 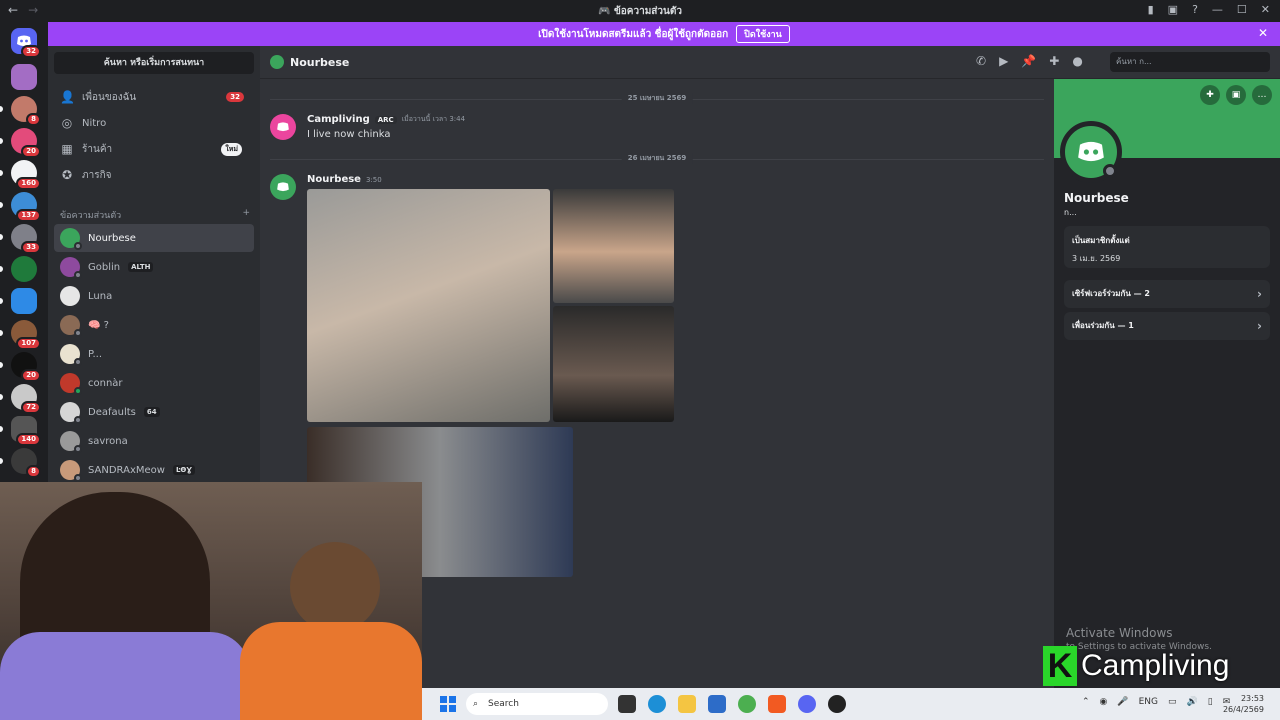 What do you see at coordinates (837, 704) in the screenshot?
I see `obs-icon` at bounding box center [837, 704].